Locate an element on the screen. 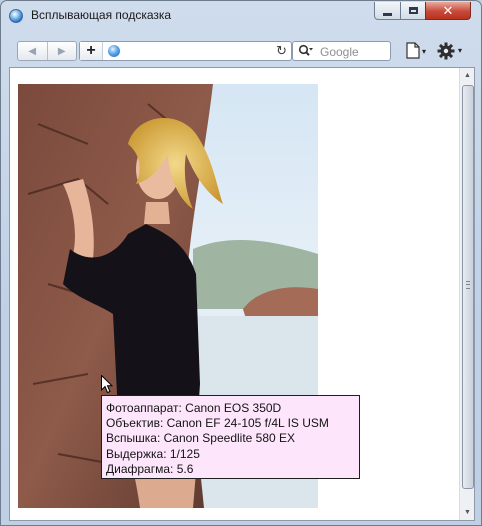 The image size is (482, 526). site-globe-icon is located at coordinates (114, 51).